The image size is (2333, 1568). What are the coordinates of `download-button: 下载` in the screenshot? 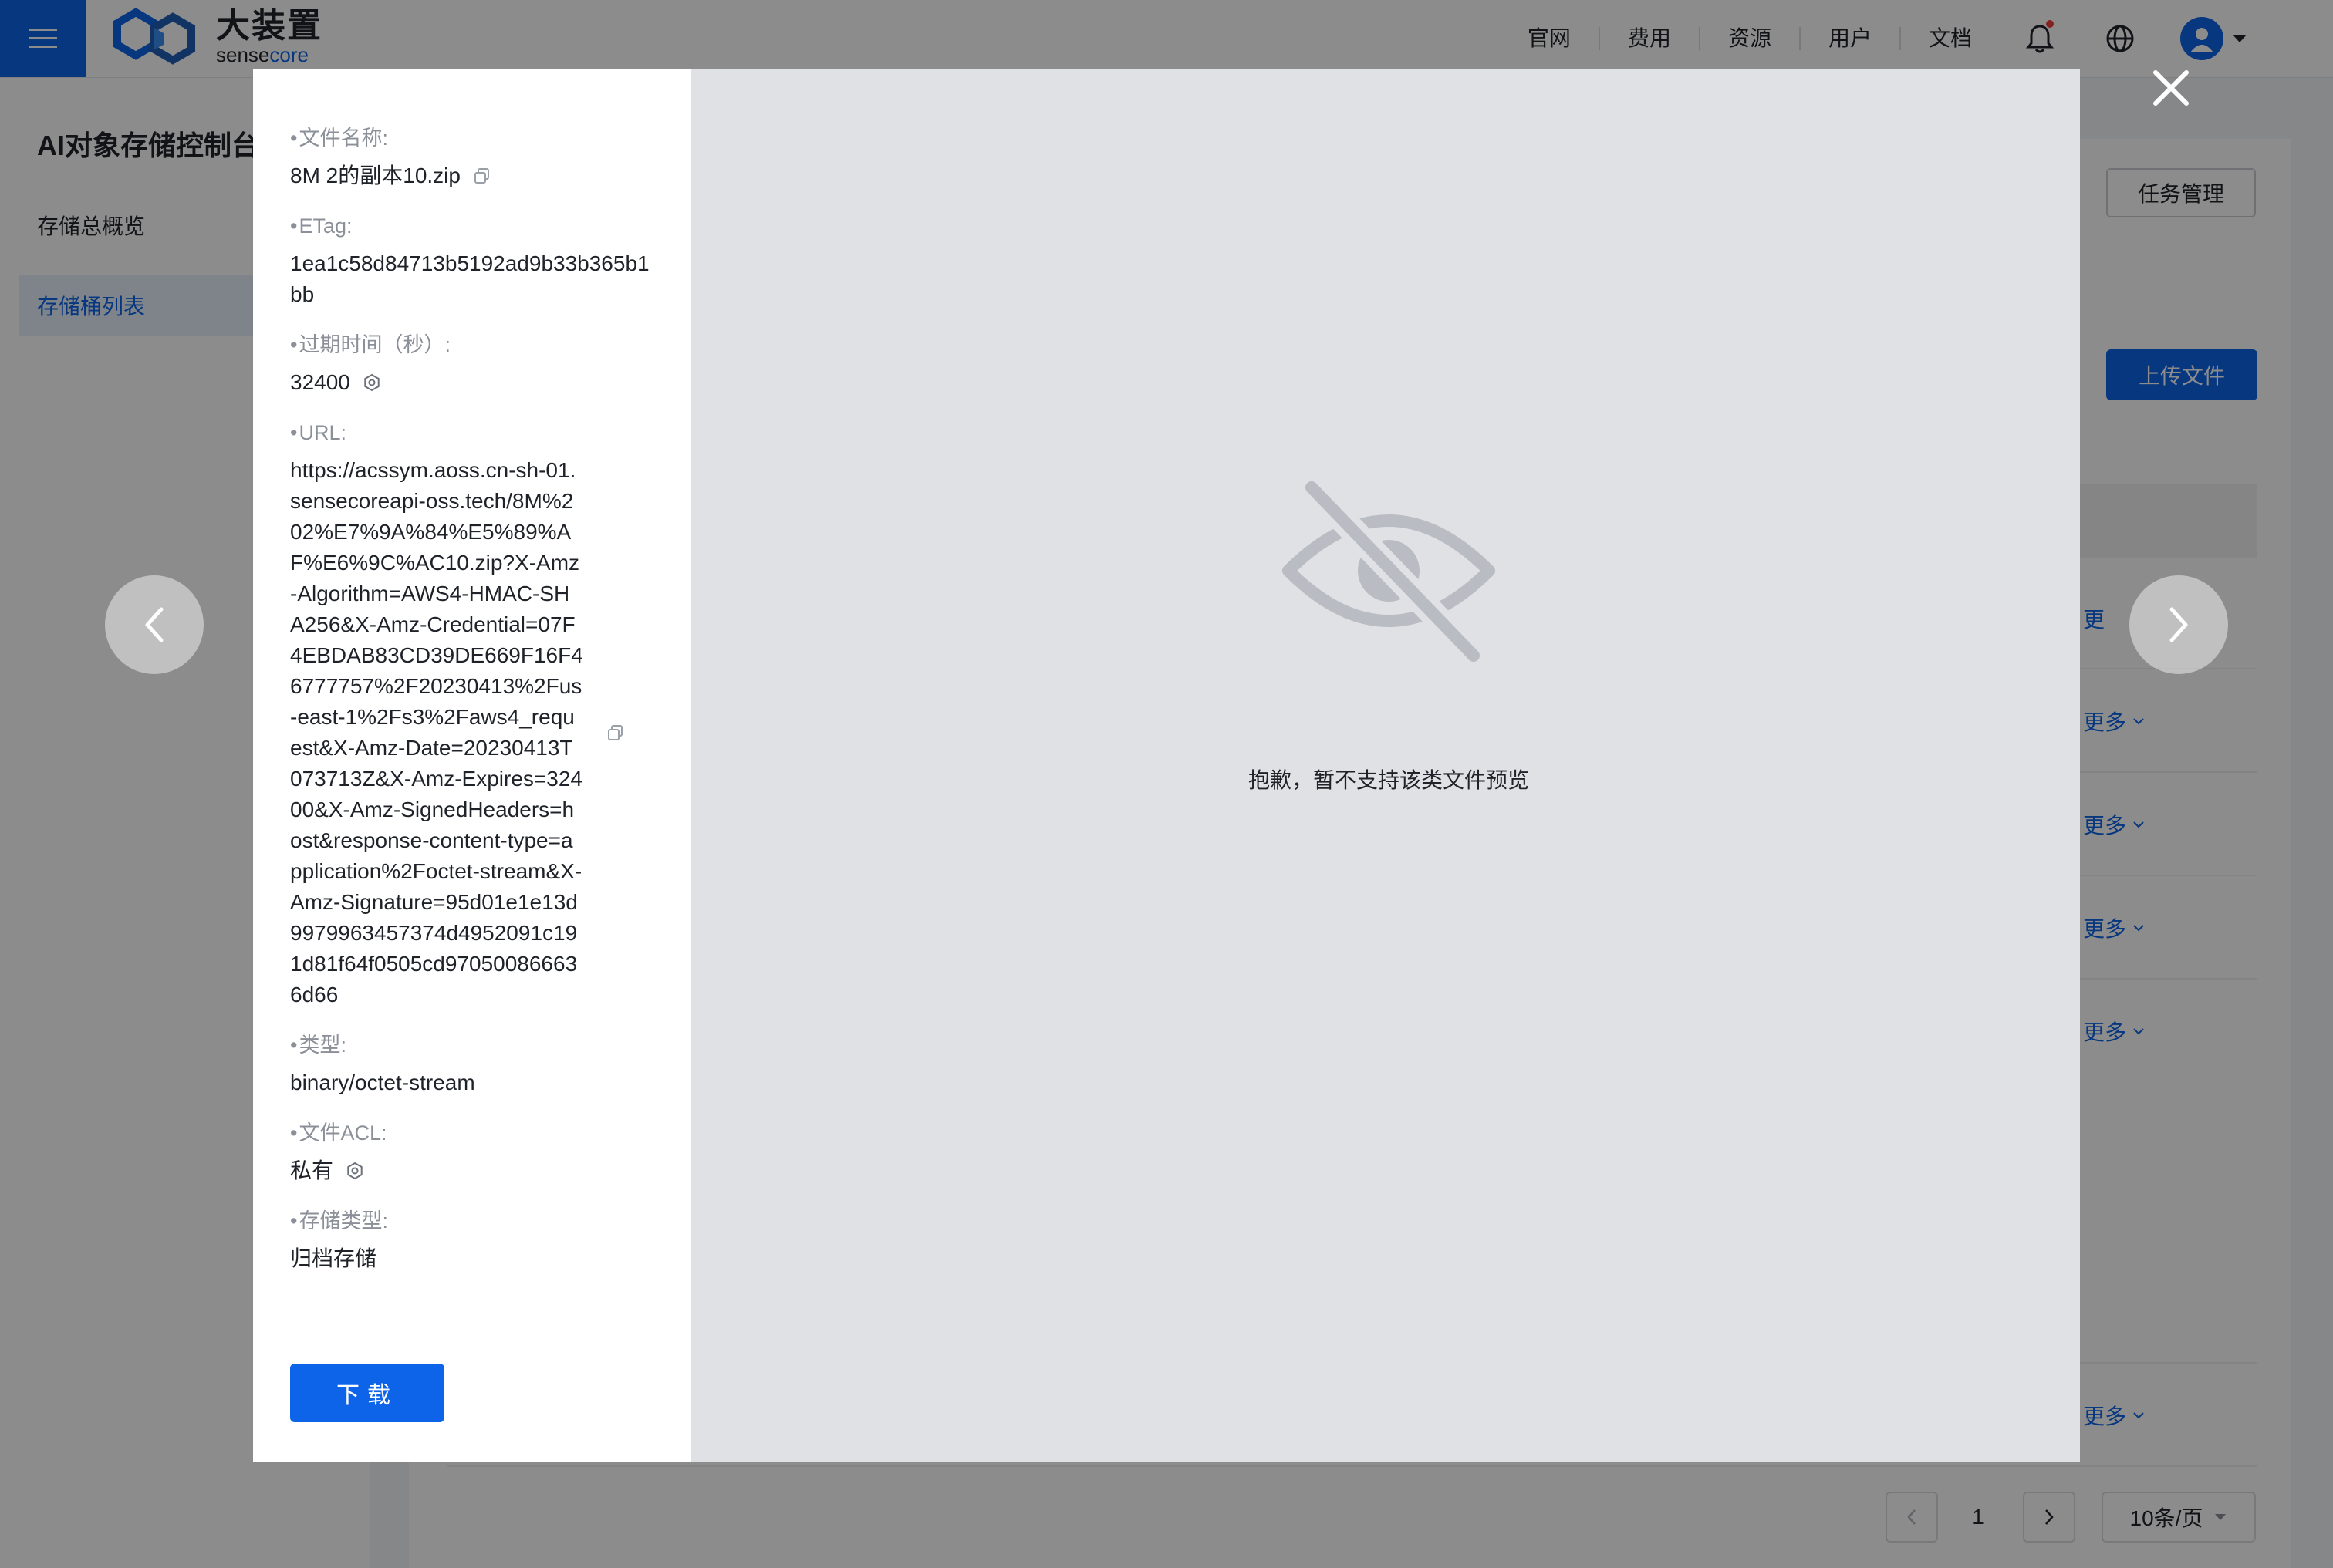 It's located at (367, 1393).